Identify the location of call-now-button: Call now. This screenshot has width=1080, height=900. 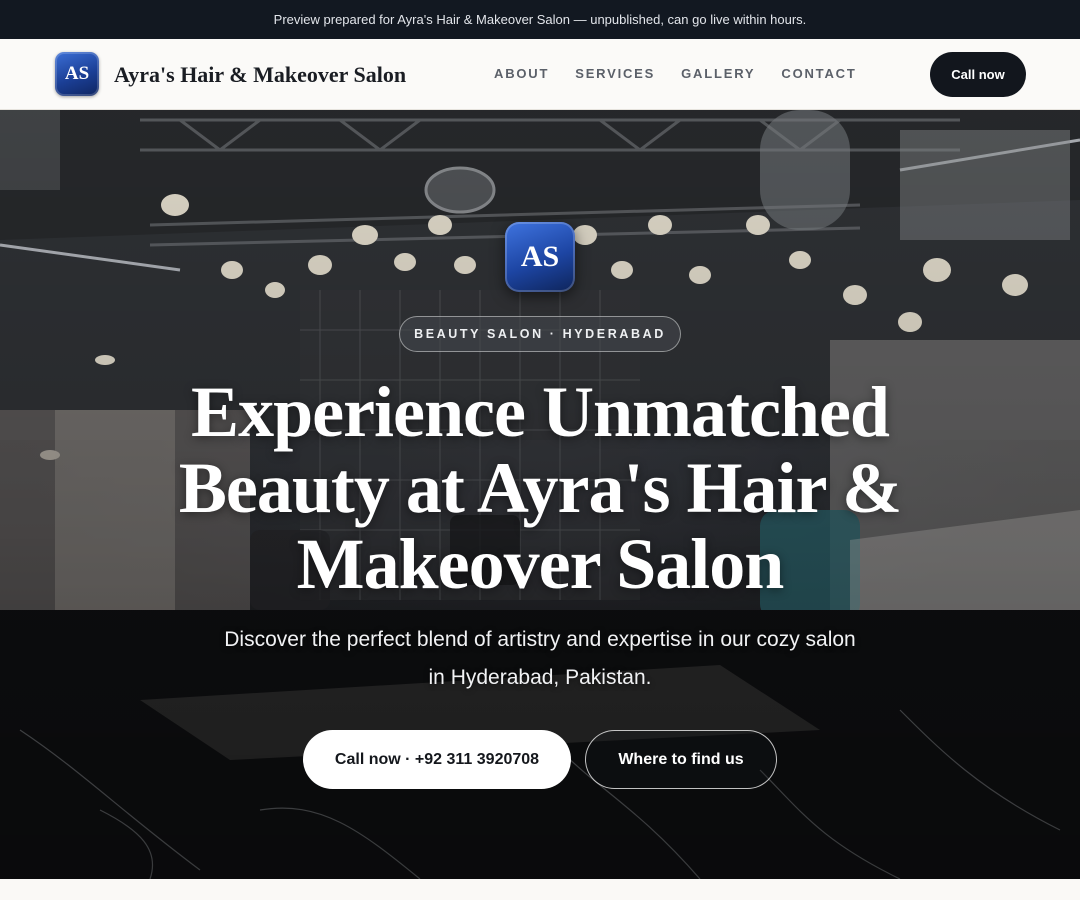
(978, 74).